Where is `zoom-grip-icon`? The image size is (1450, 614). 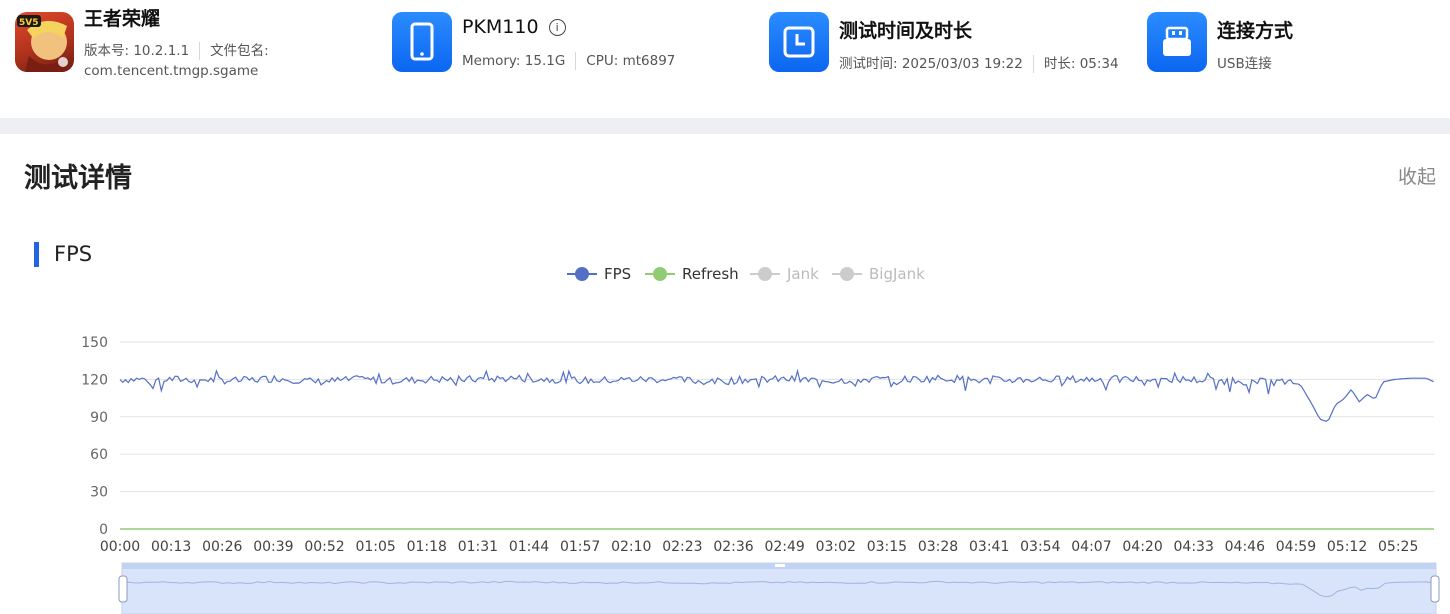 zoom-grip-icon is located at coordinates (780, 565).